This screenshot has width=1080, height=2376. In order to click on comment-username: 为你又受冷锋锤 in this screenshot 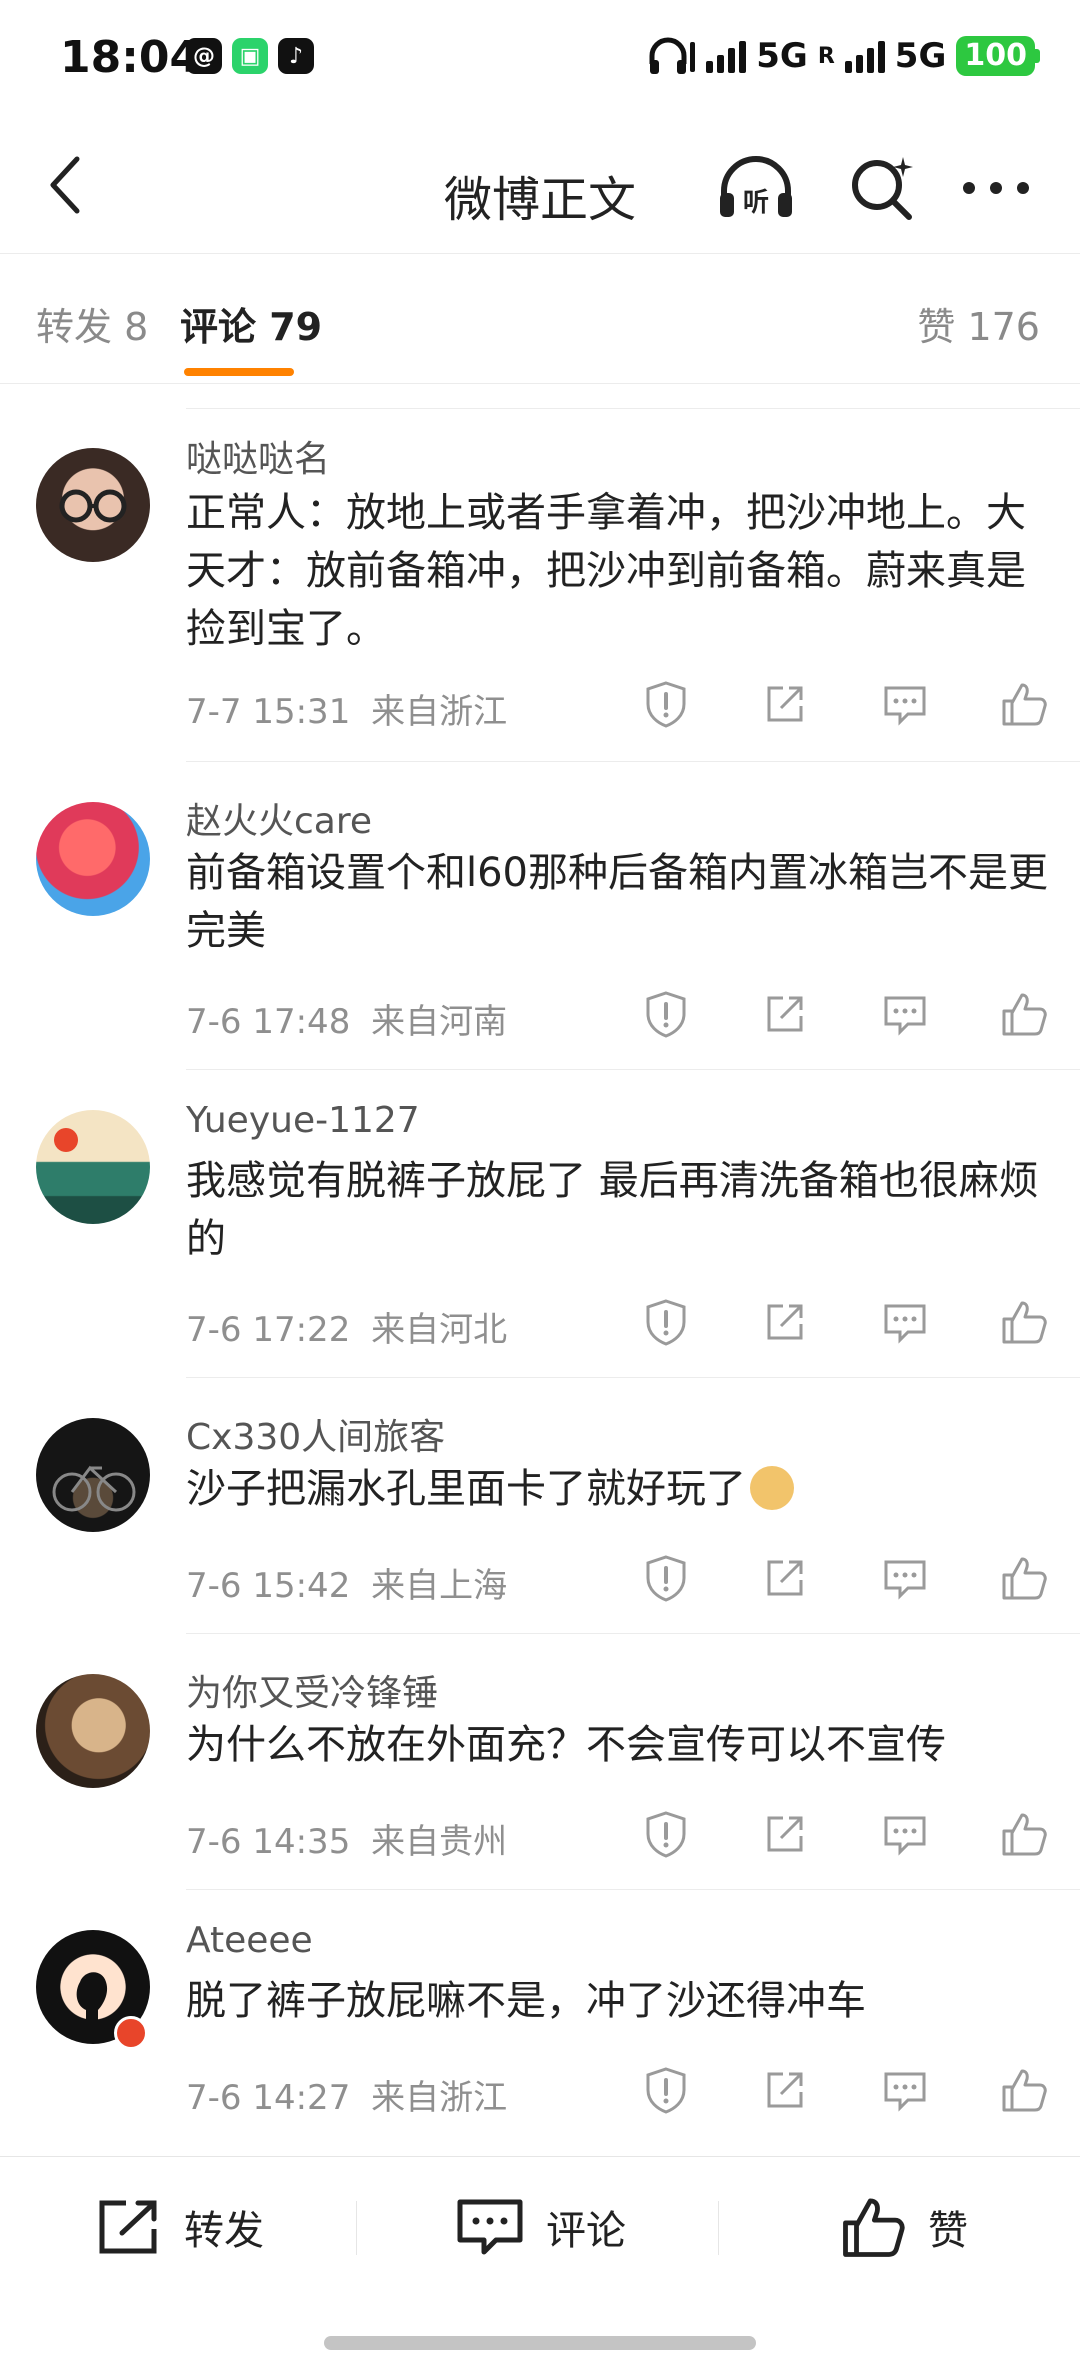, I will do `click(312, 1690)`.